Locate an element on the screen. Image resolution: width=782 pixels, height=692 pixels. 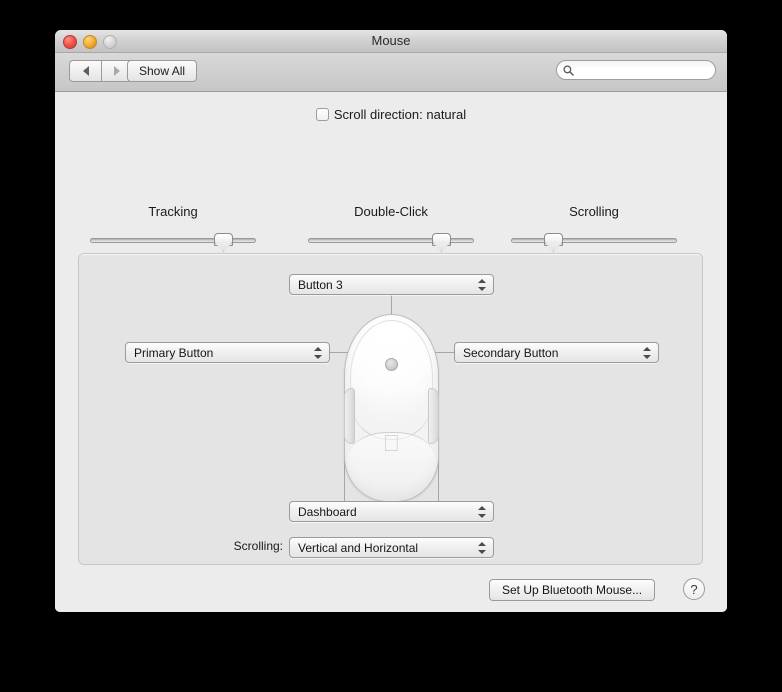
mouse-top-shell-seam is located at coordinates (391, 380).